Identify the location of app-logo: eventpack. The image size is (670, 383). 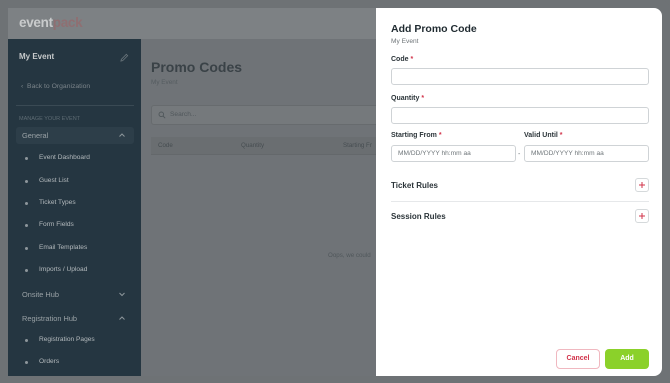
(51, 22).